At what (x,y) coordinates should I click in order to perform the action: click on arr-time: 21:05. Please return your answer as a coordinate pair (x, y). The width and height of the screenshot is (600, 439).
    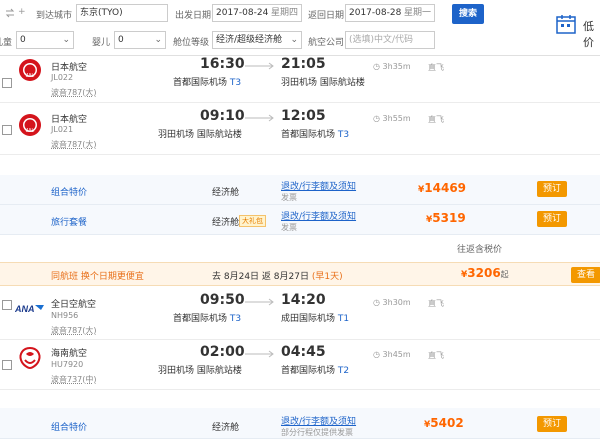
    Looking at the image, I should click on (303, 64).